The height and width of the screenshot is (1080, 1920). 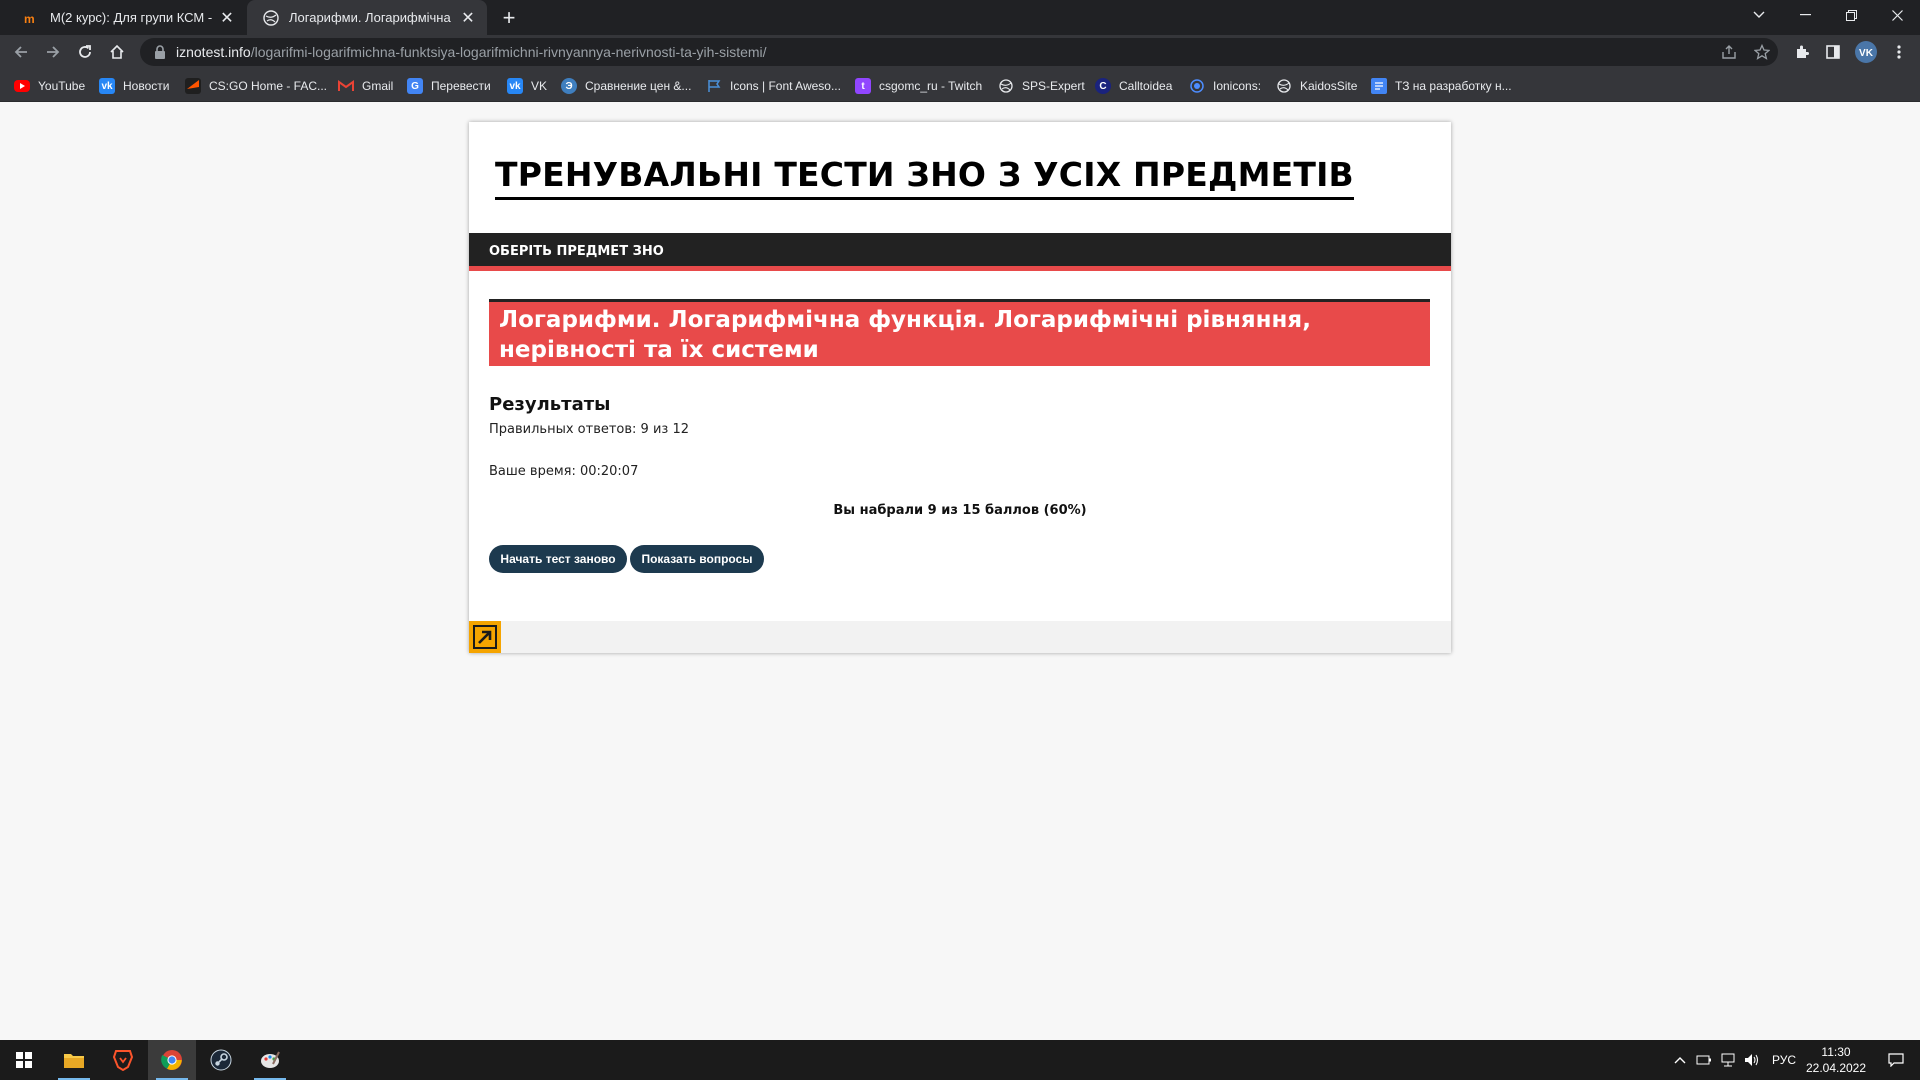 I want to click on tab-moodle: m M(2 курс): Для групи КСМ - 20 ✕, so click(x=127, y=17).